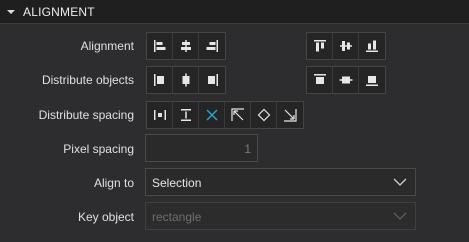  I want to click on key-object-select: rectangle, so click(280, 216).